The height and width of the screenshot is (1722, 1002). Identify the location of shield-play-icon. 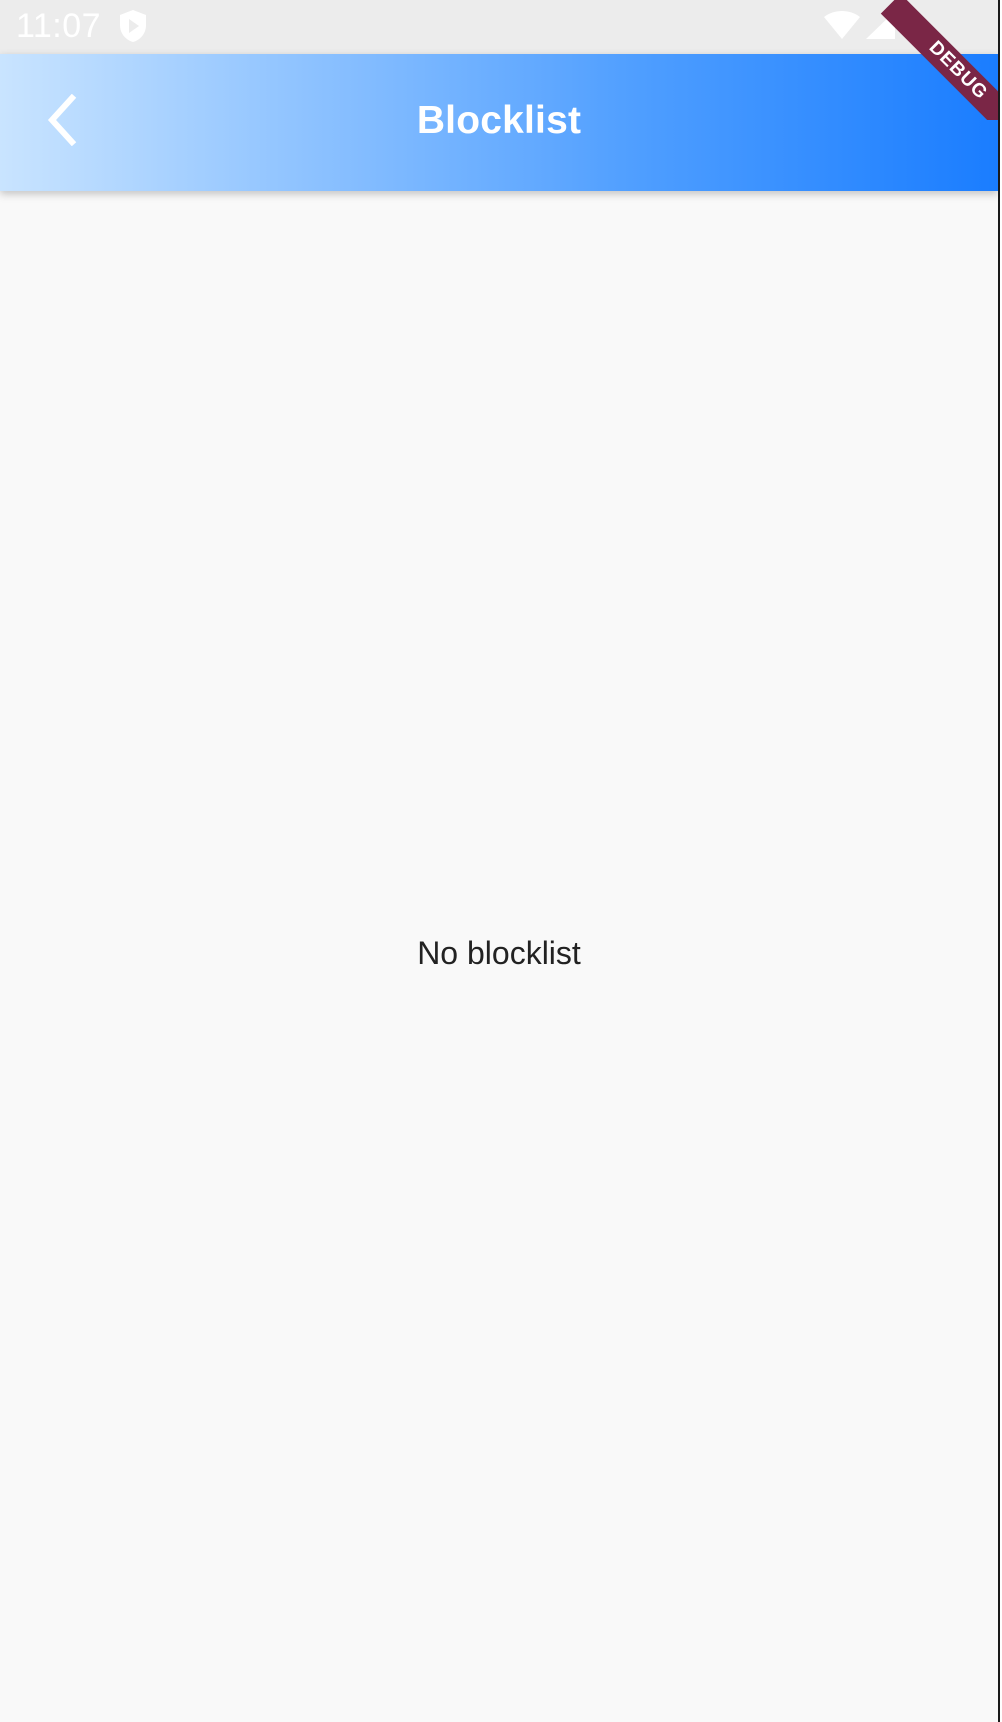
(133, 26).